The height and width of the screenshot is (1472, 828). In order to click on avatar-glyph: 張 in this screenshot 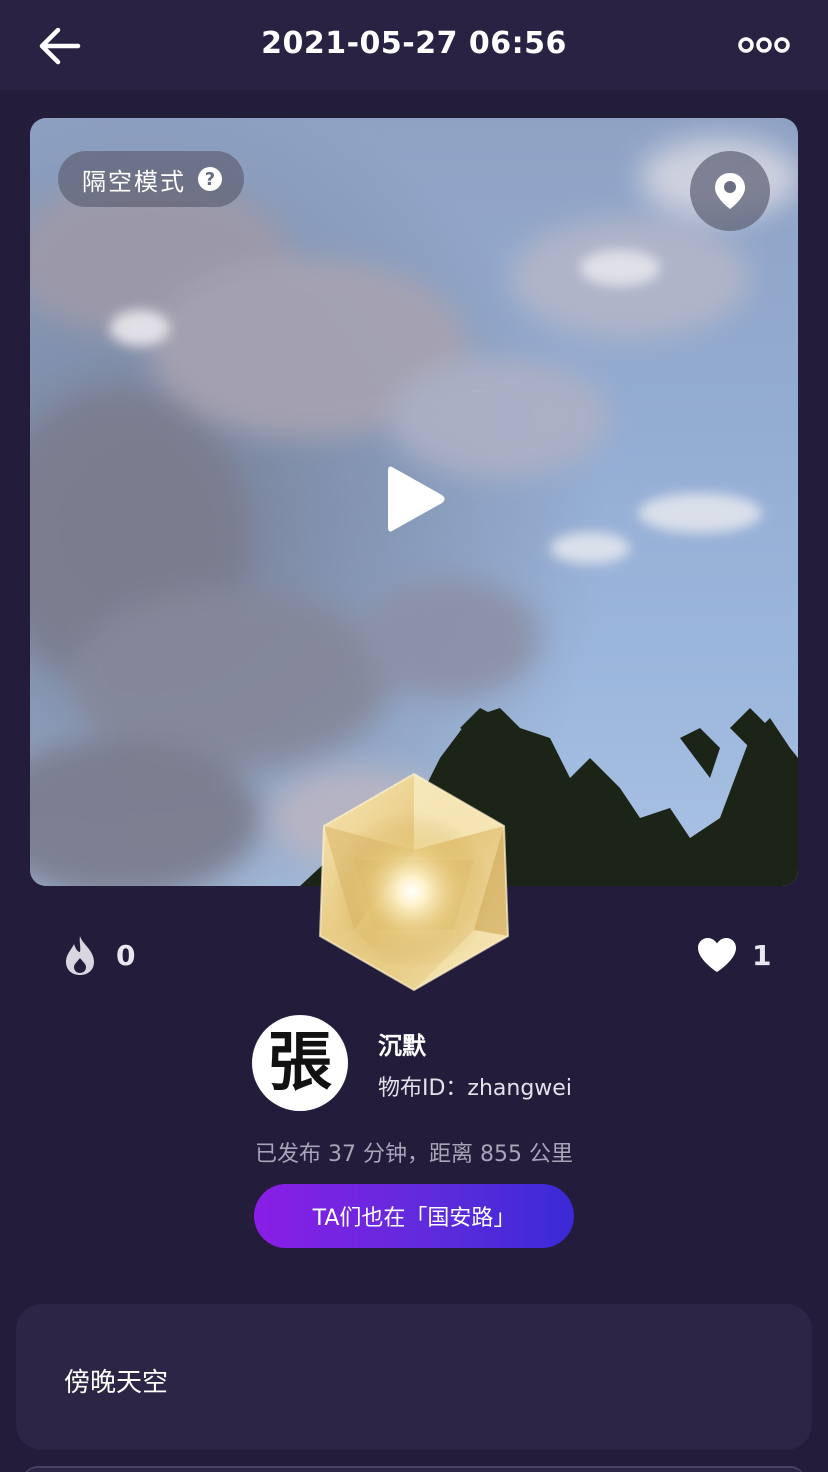, I will do `click(300, 1062)`.